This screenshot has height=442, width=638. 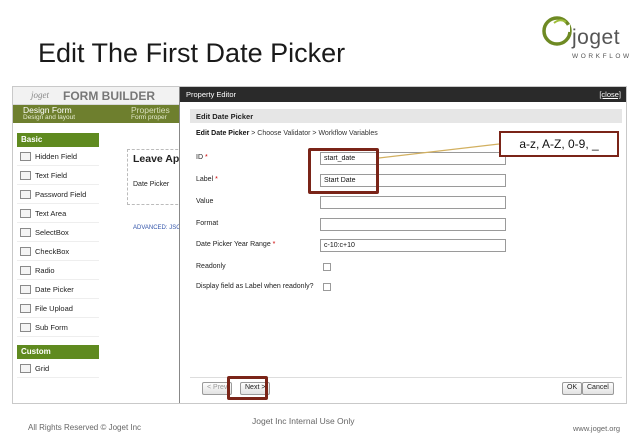 What do you see at coordinates (40, 95) in the screenshot?
I see `form-builder-logo: joget` at bounding box center [40, 95].